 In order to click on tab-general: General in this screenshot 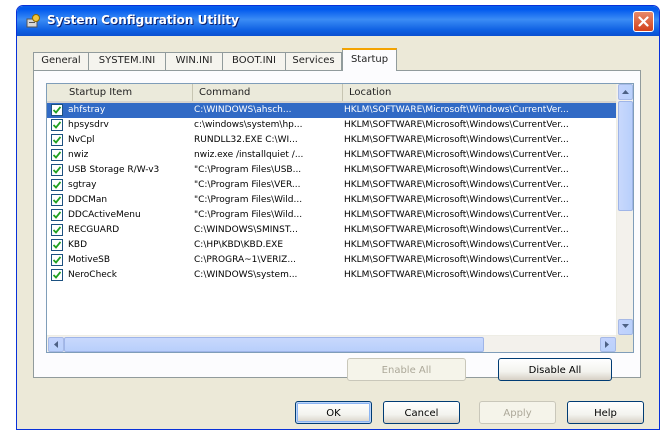, I will do `click(61, 61)`.